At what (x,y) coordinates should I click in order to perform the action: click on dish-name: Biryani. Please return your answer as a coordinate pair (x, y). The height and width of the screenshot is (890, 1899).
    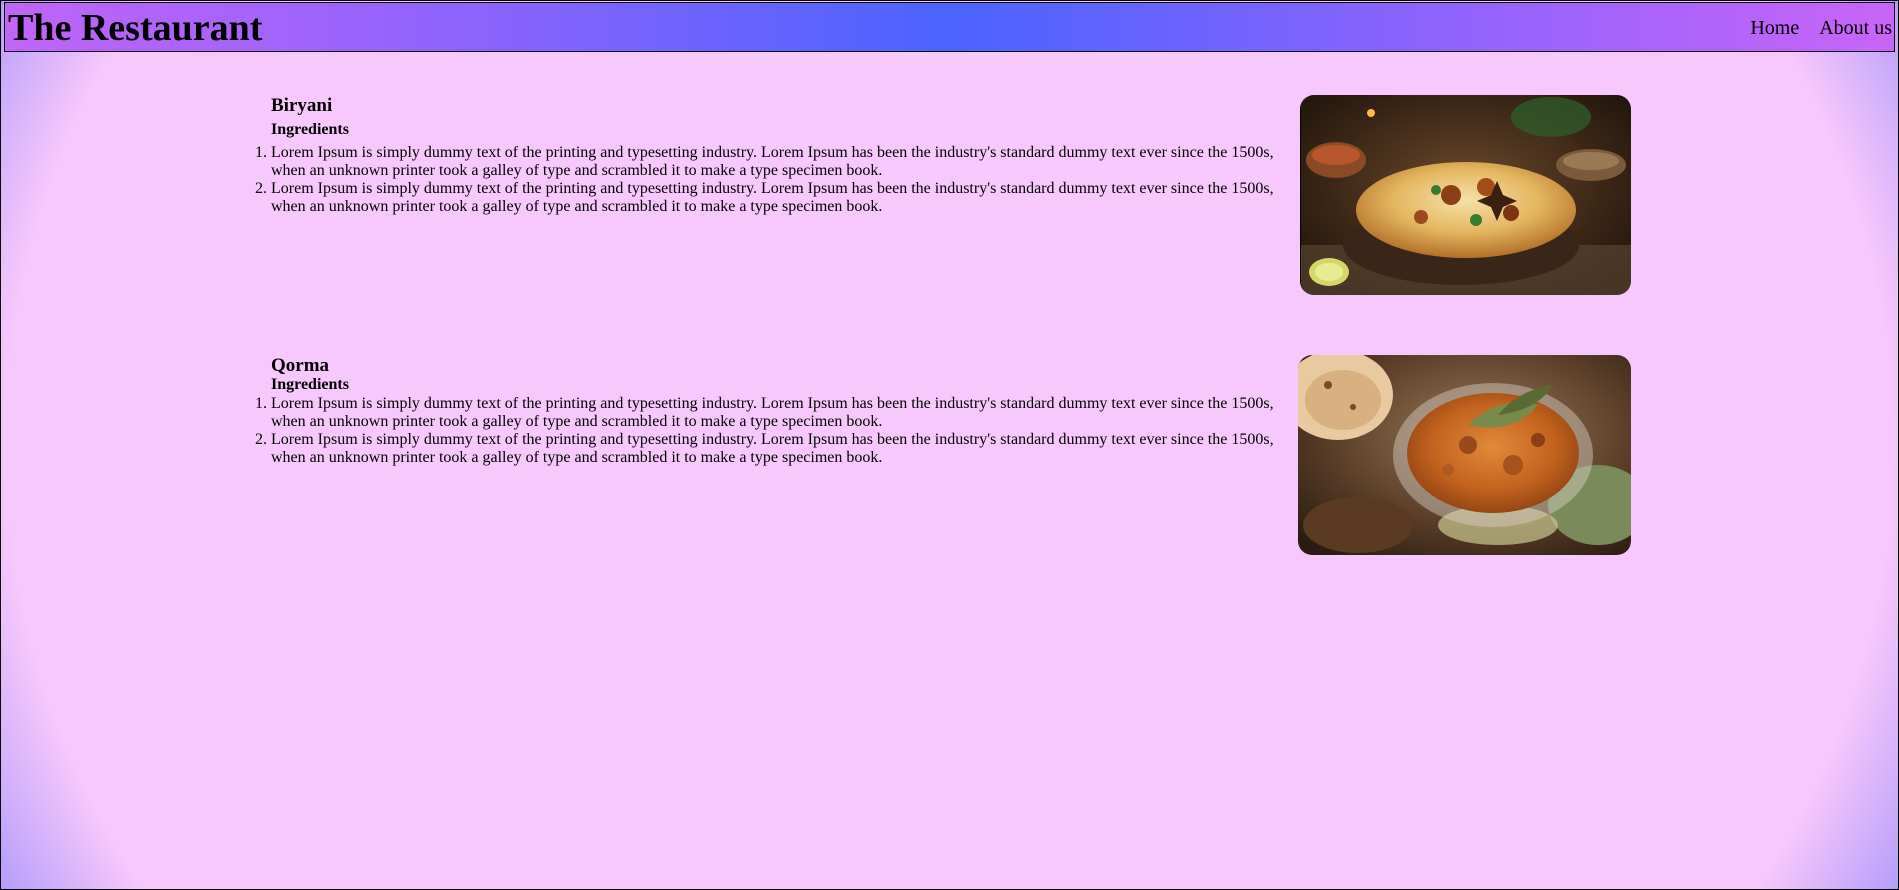
    Looking at the image, I should click on (302, 105).